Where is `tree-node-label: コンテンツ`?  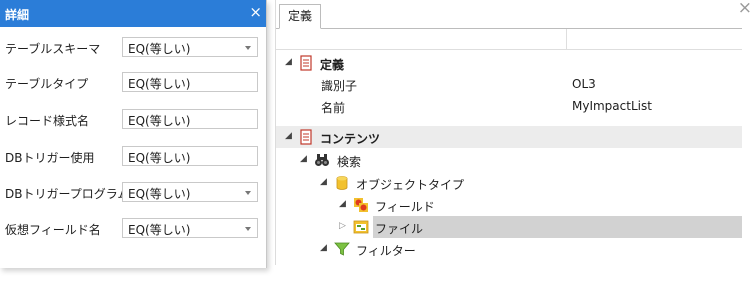
tree-node-label: コンテンツ is located at coordinates (350, 139).